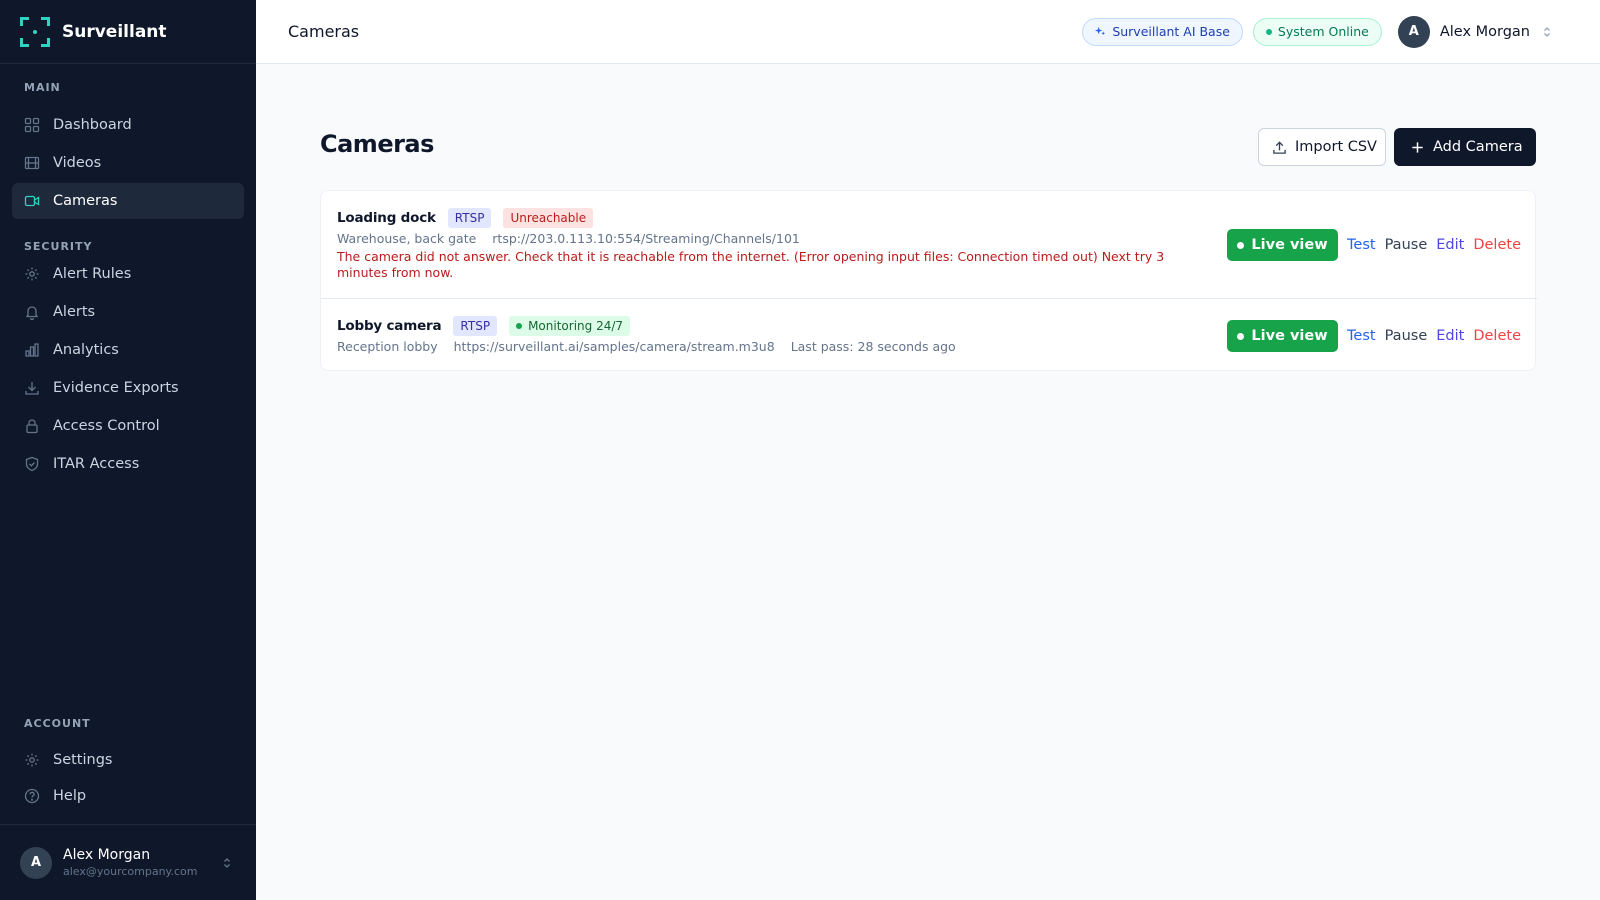  What do you see at coordinates (324, 31) in the screenshot?
I see `header-title: Cameras` at bounding box center [324, 31].